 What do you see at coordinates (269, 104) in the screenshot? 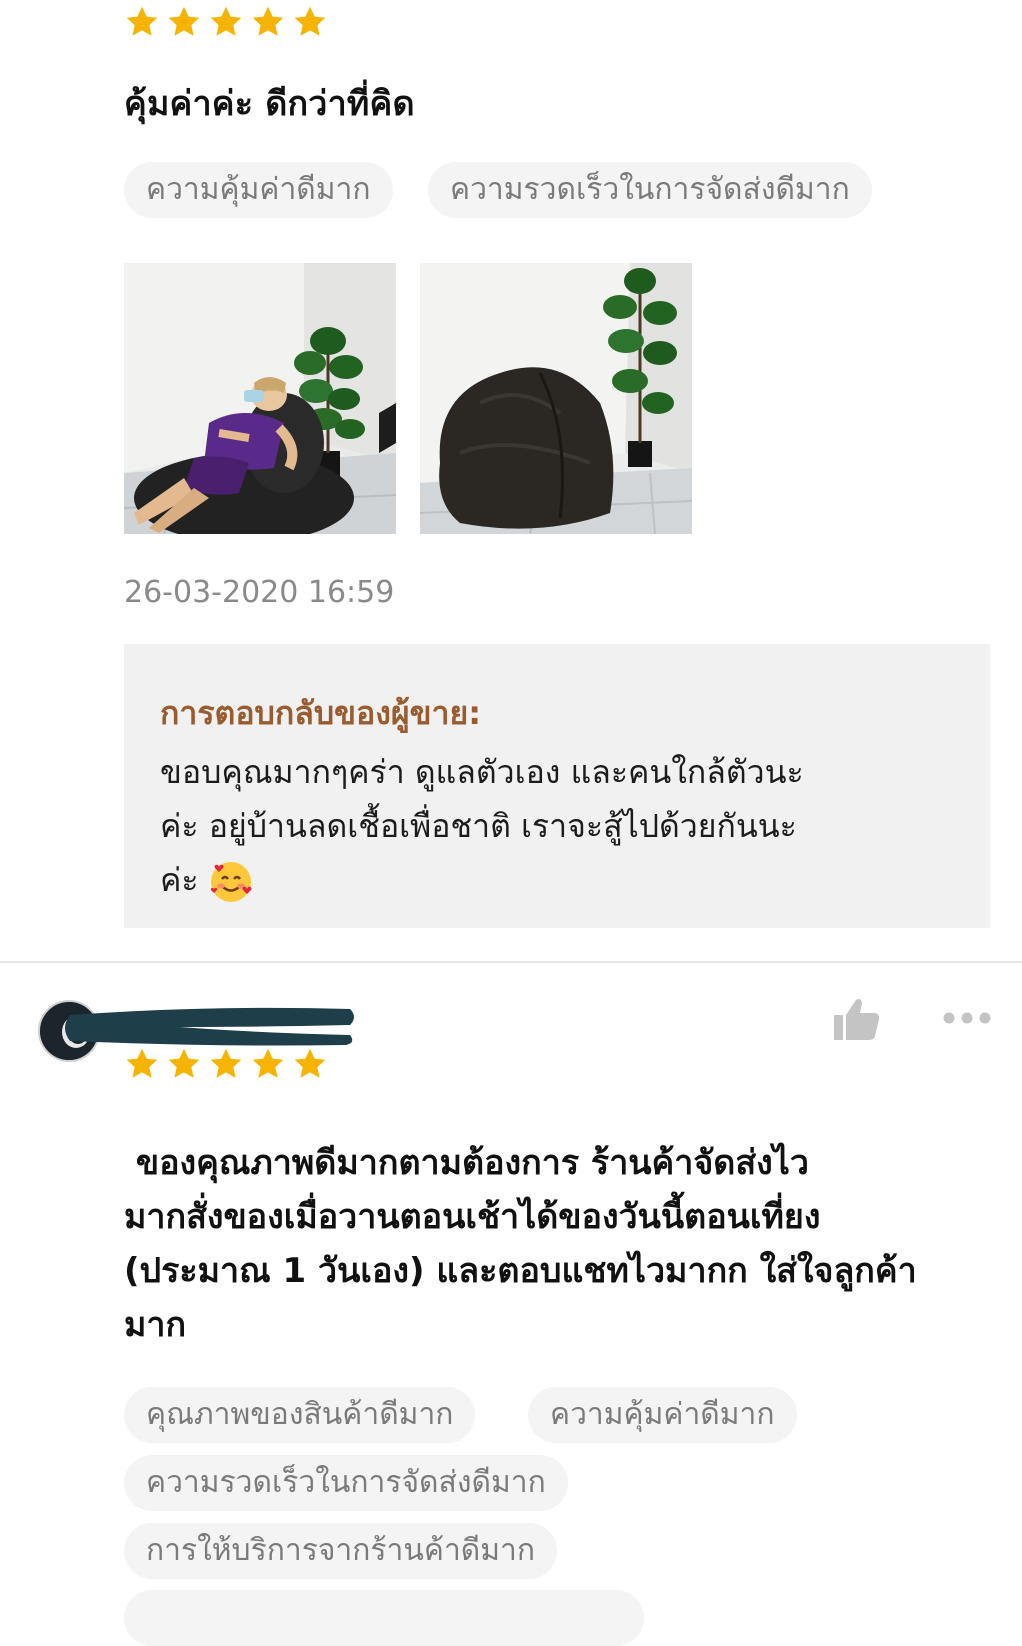
I see `review-title: คุ้มค่าค่ะ ดีกว่าที่คิด` at bounding box center [269, 104].